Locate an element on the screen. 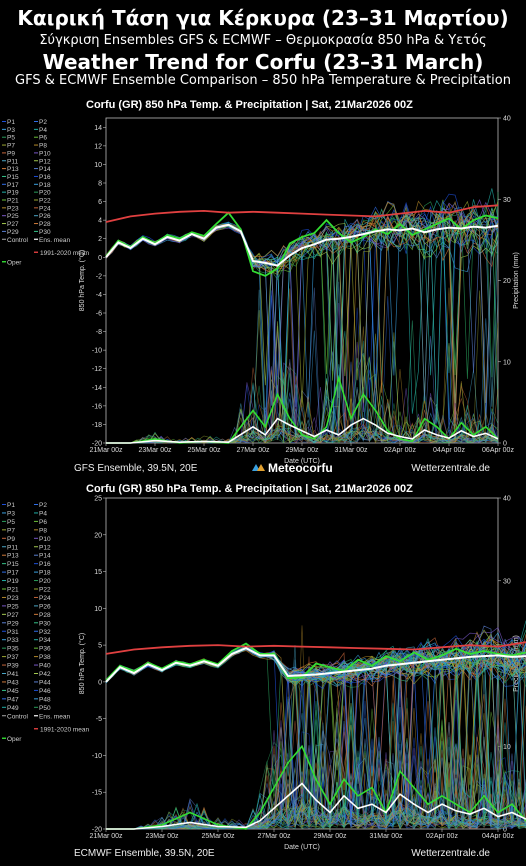  chart2-legend-item: P27 is located at coordinates (13, 615).